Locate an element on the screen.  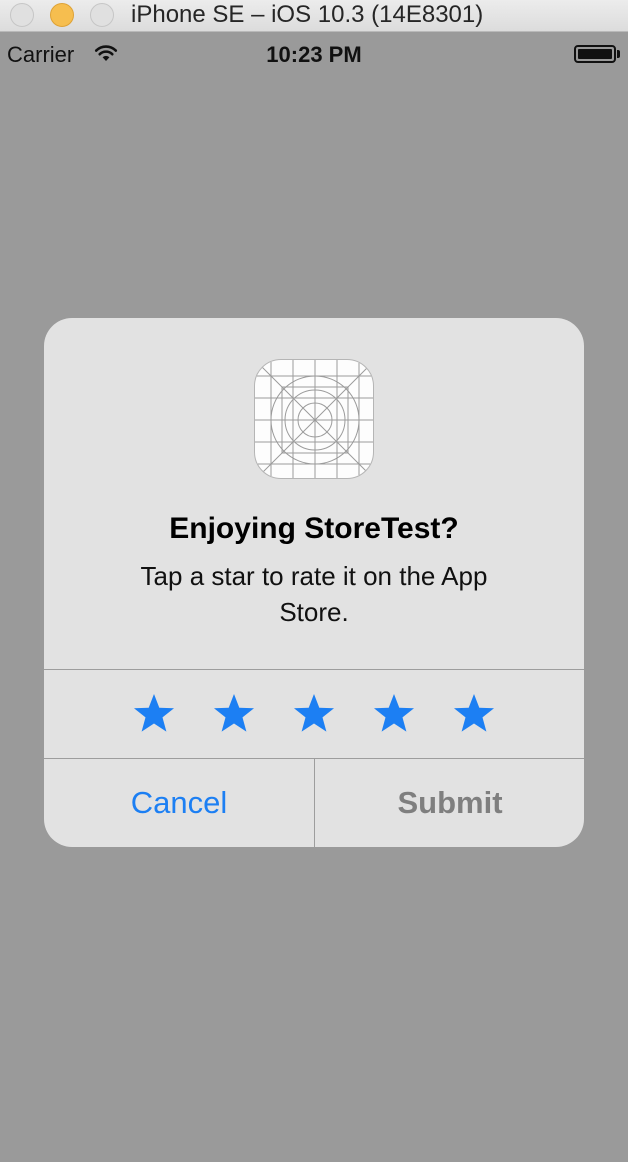
simulator-title-bar: iPhone SE – iOS 10.3 (14E8301) is located at coordinates (314, 16).